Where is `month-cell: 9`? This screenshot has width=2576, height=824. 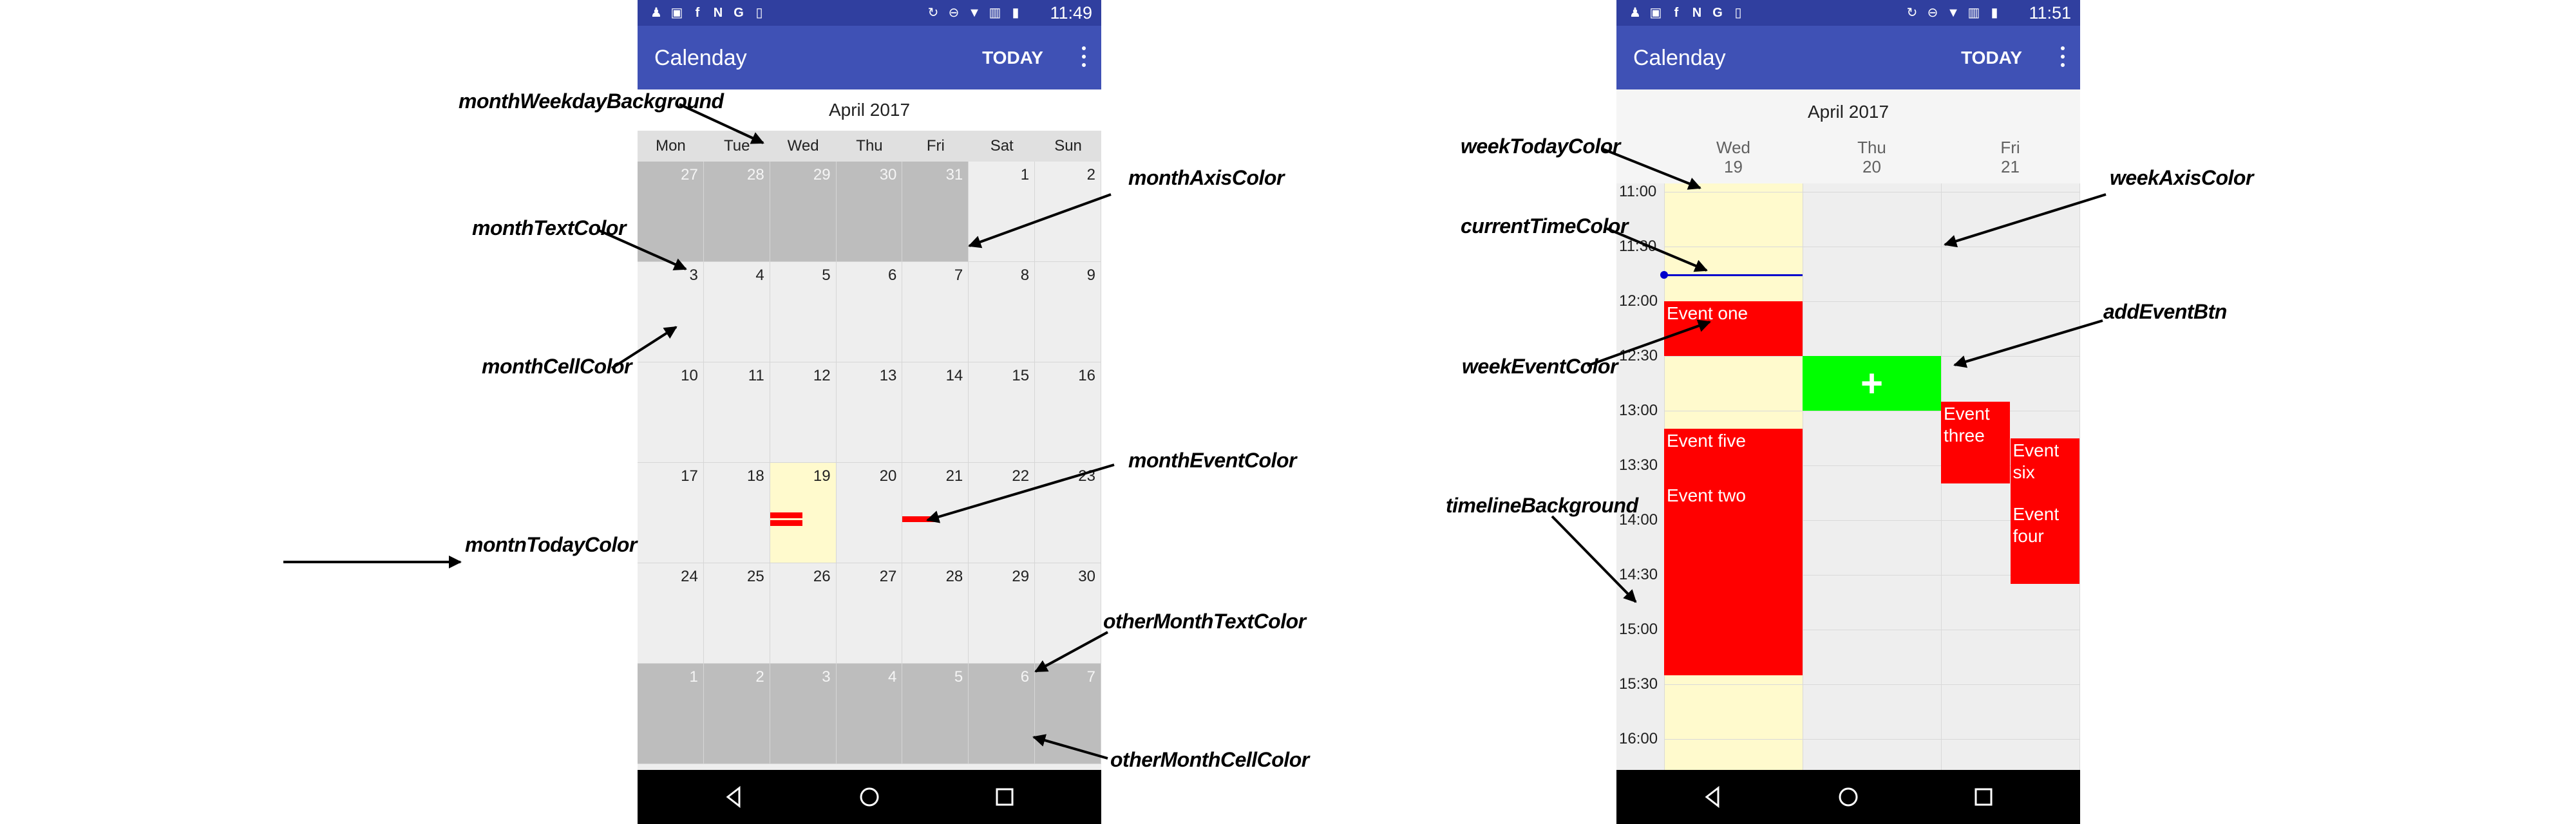
month-cell: 9 is located at coordinates (1068, 312).